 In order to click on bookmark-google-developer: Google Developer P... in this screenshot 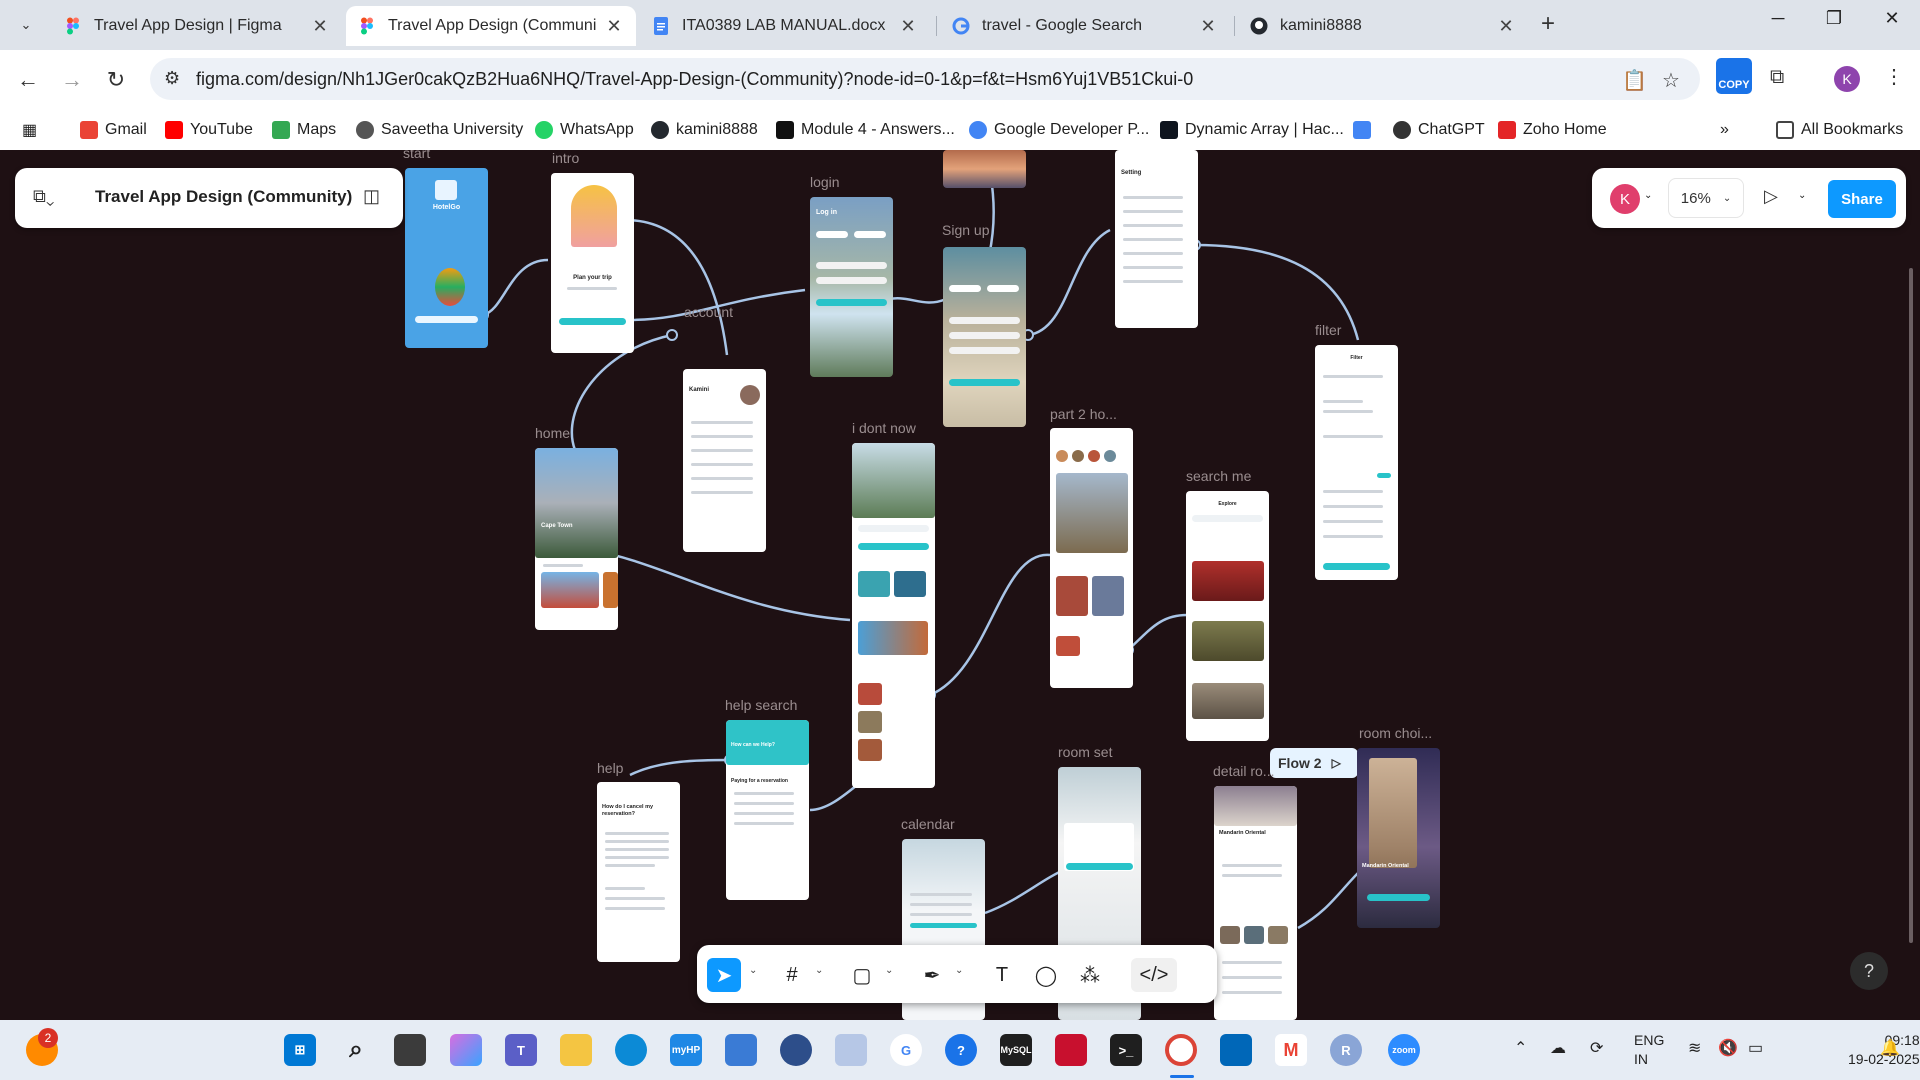, I will do `click(1059, 130)`.